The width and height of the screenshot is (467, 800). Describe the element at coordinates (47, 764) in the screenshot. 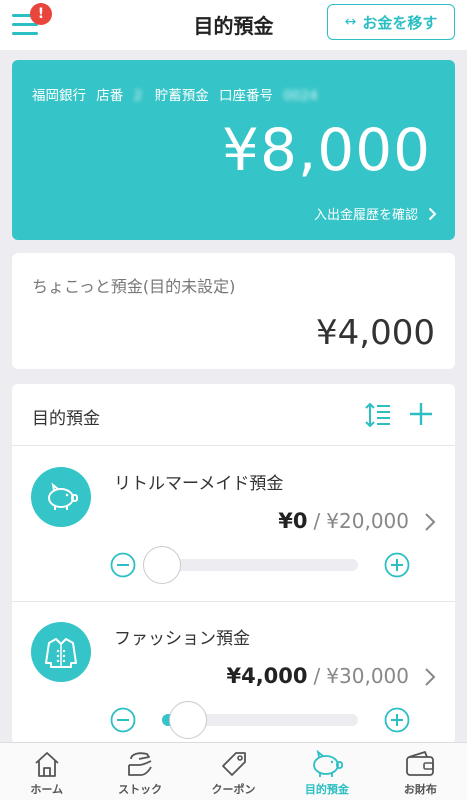

I see `home-icon` at that location.